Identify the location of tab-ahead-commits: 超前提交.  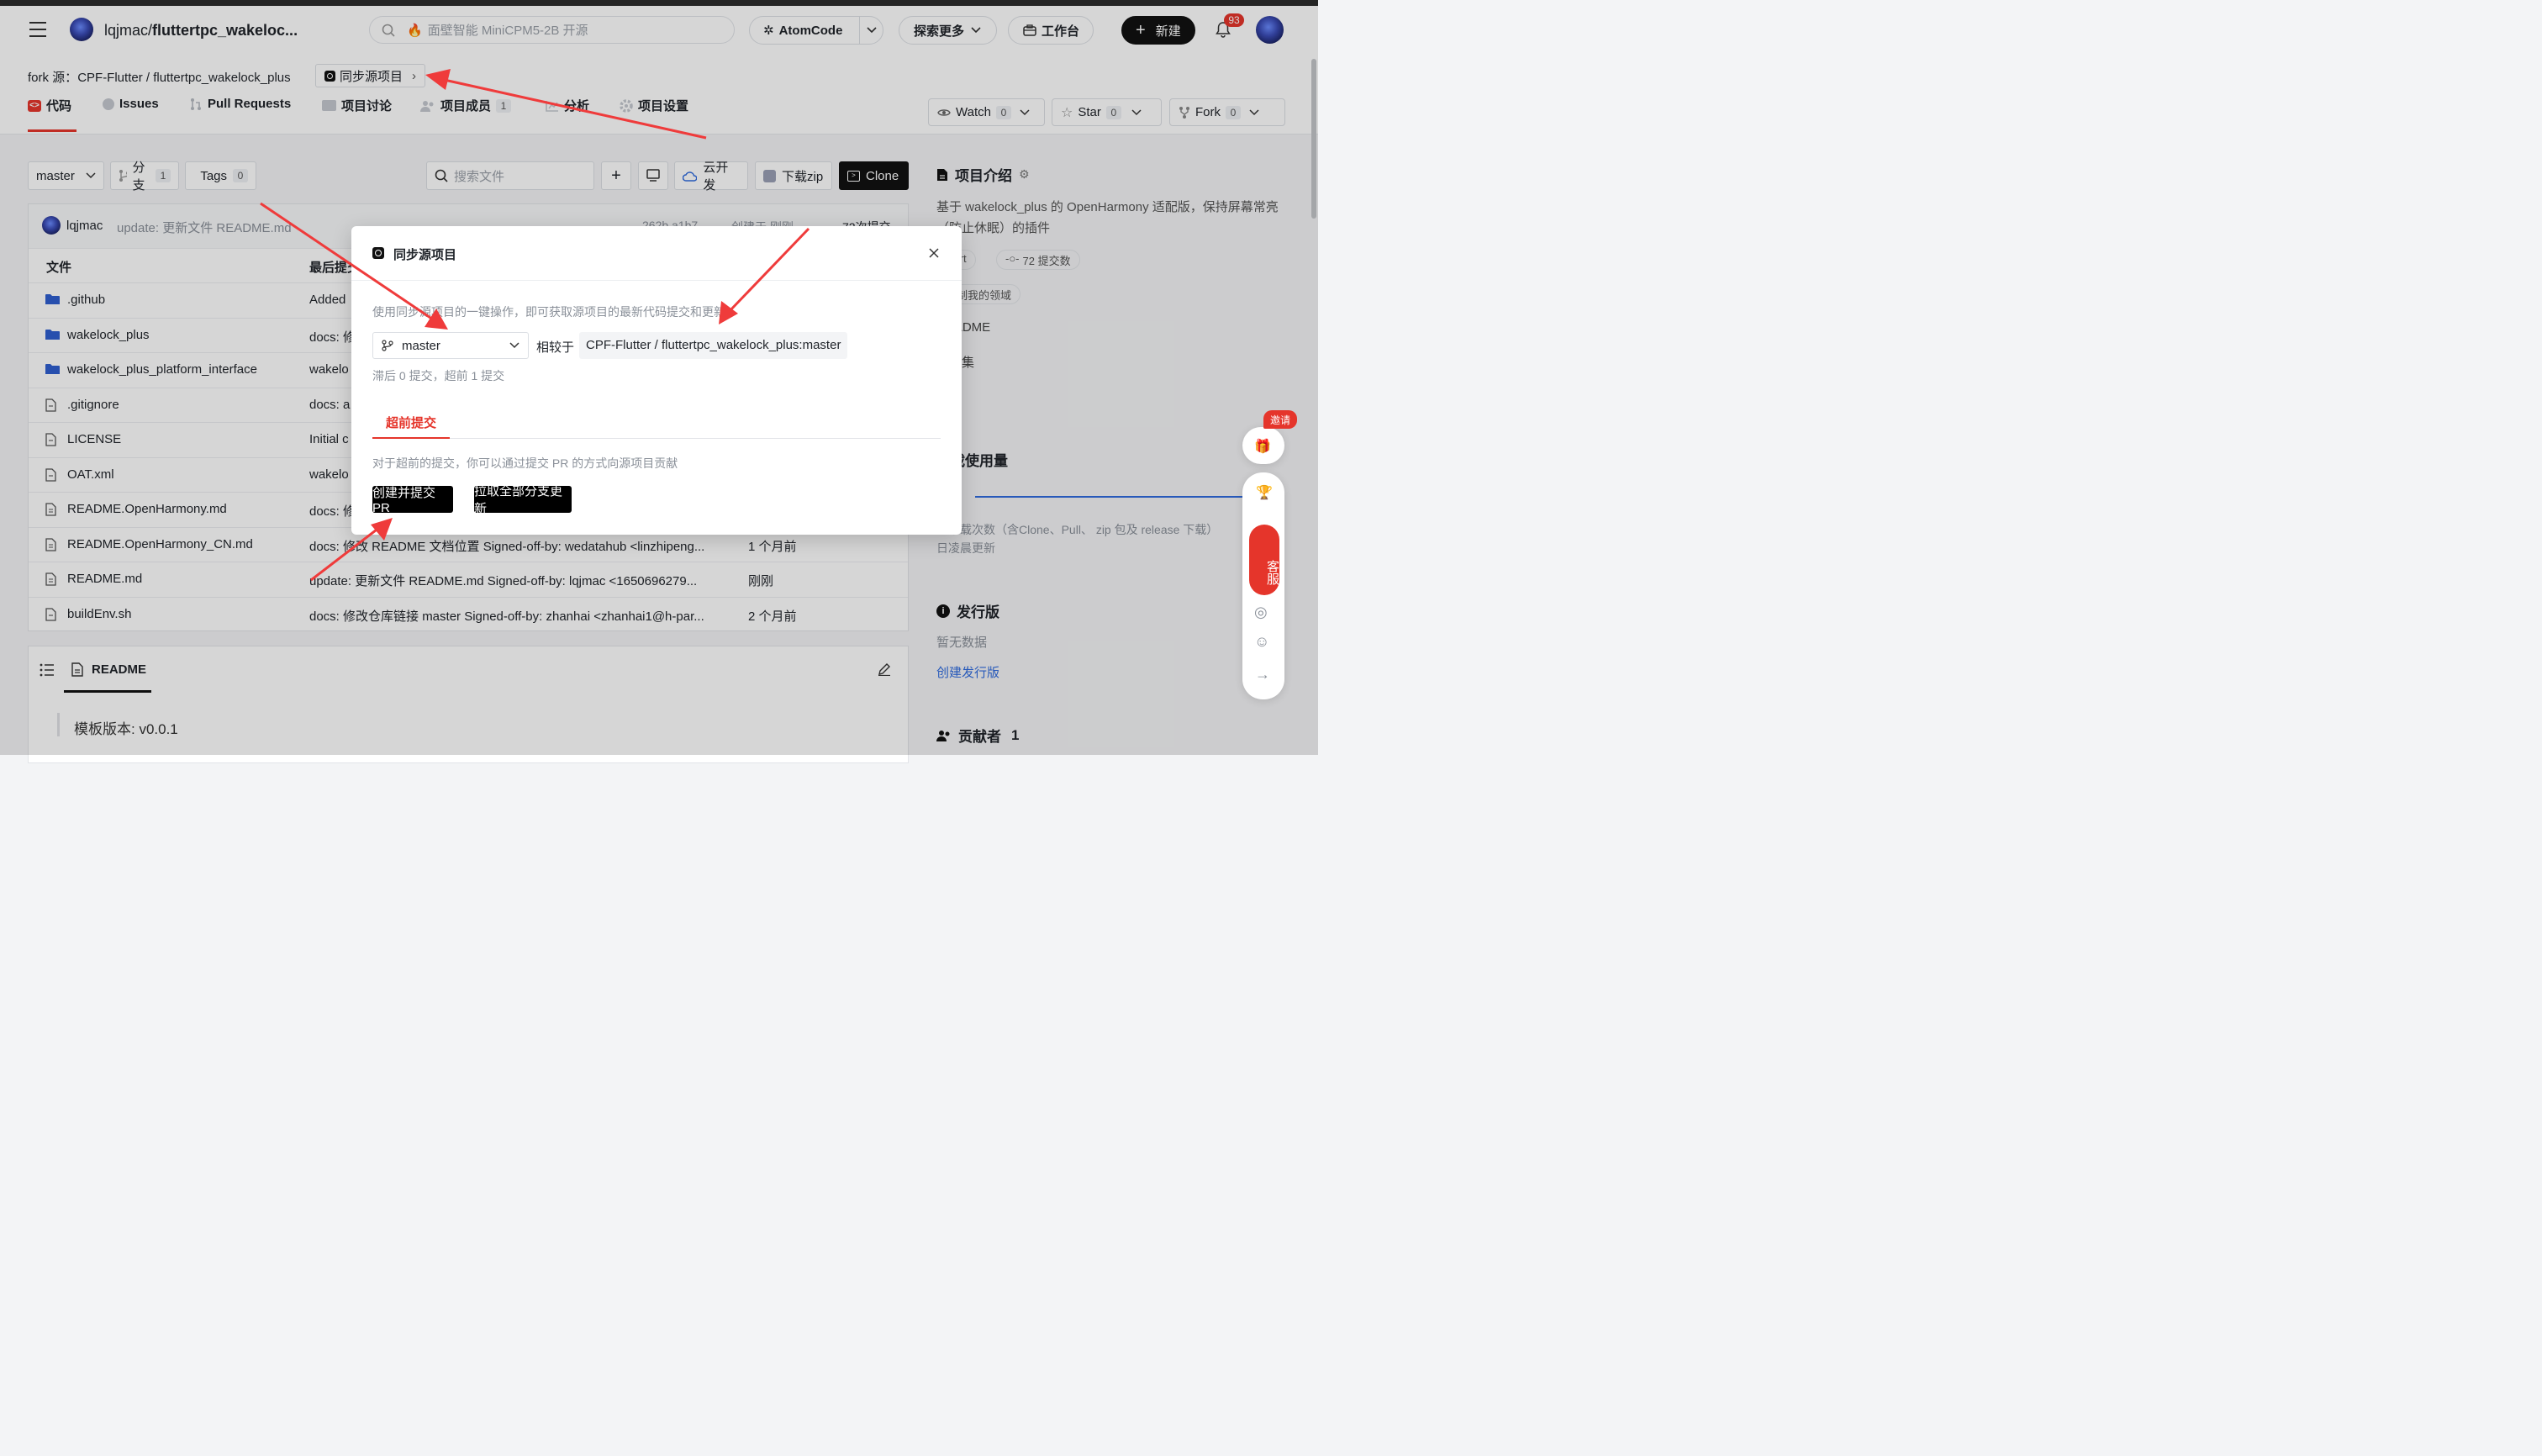
(411, 422).